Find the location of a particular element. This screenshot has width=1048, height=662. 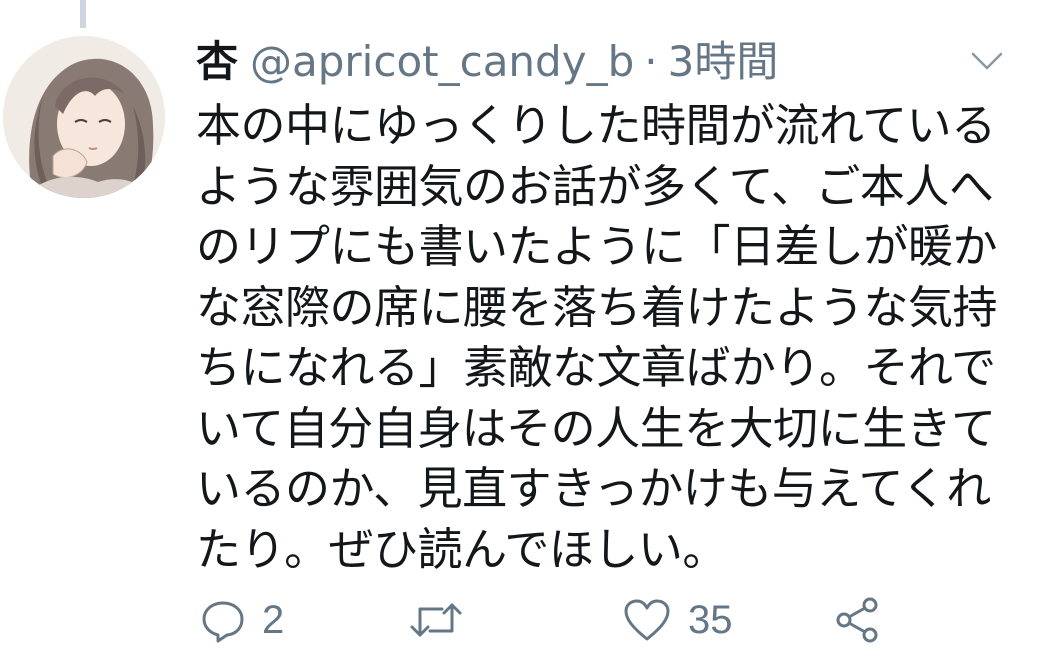

timestamp: 3時間 is located at coordinates (723, 62).